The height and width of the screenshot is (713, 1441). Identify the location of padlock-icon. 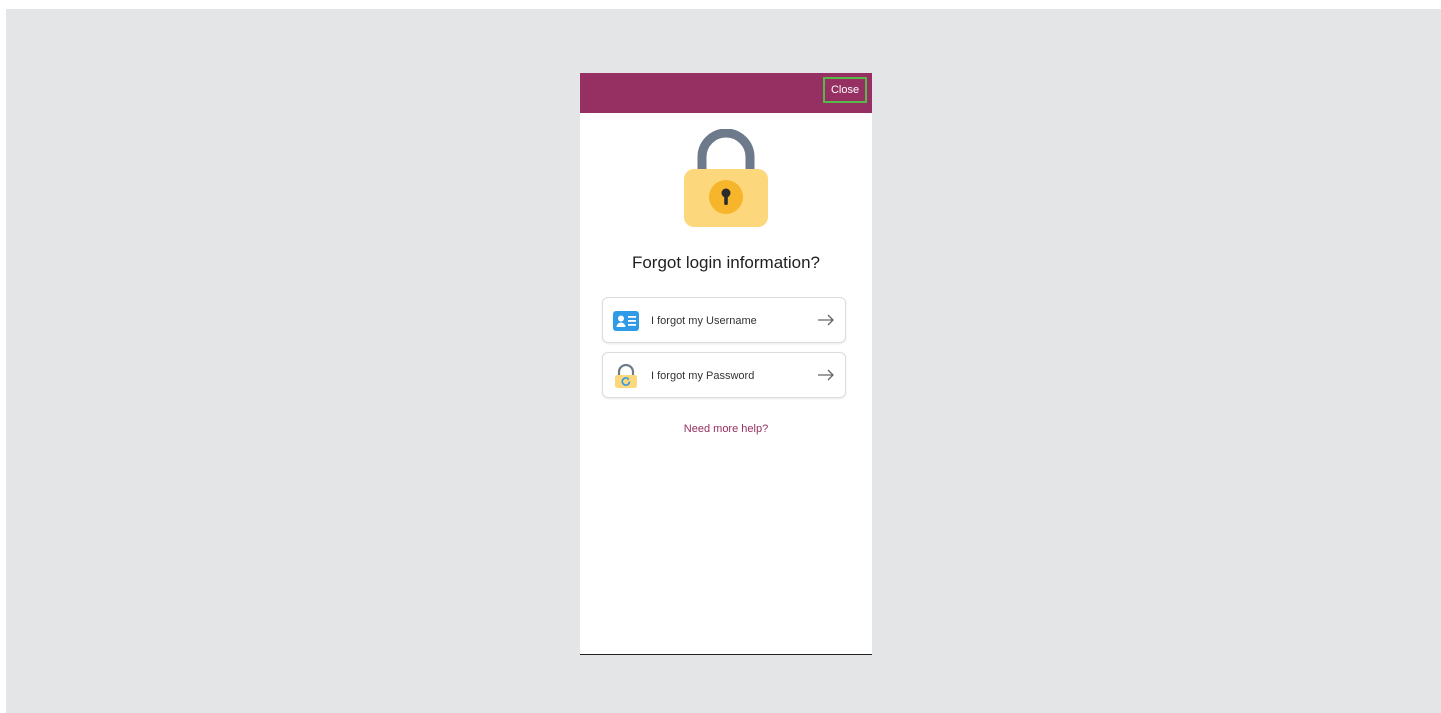
(726, 178).